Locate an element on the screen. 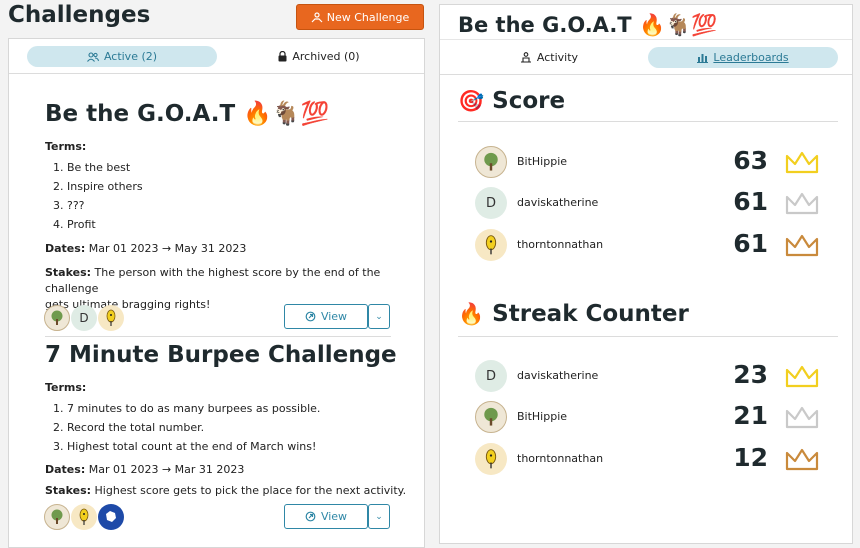  term-item: 2. Record the total number. is located at coordinates (129, 427).